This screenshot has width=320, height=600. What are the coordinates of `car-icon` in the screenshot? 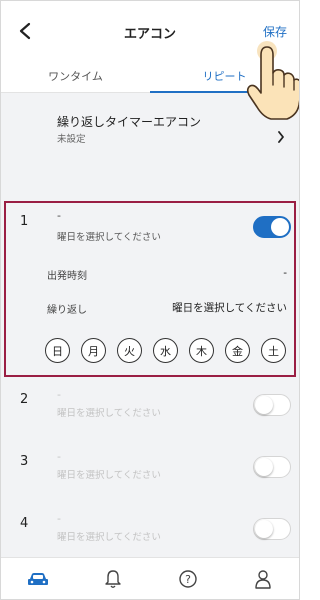 It's located at (38, 579).